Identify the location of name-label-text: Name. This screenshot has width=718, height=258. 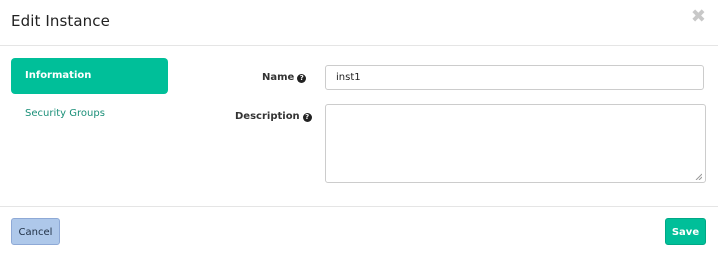
(278, 77).